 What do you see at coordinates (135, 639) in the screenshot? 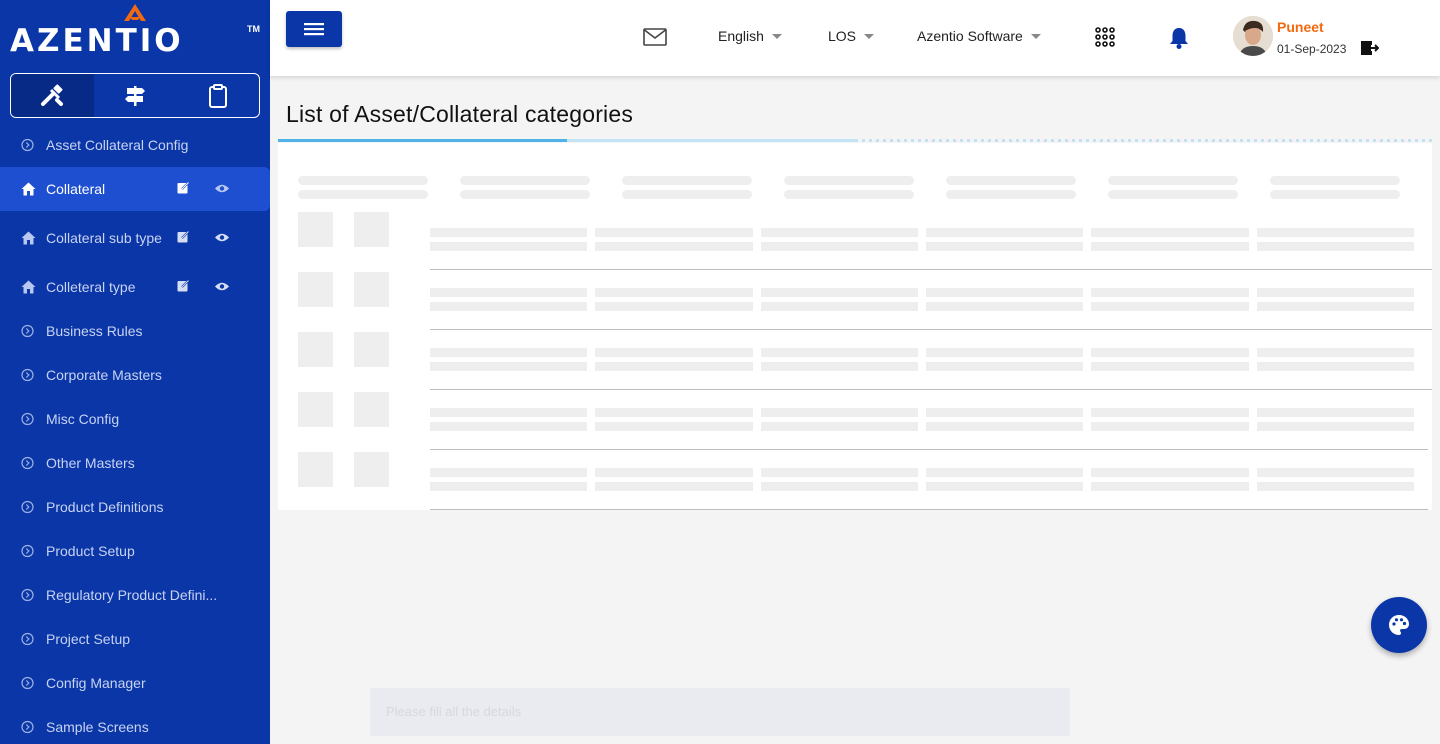
I see `sidebar-item-project-setup: Project Setup` at bounding box center [135, 639].